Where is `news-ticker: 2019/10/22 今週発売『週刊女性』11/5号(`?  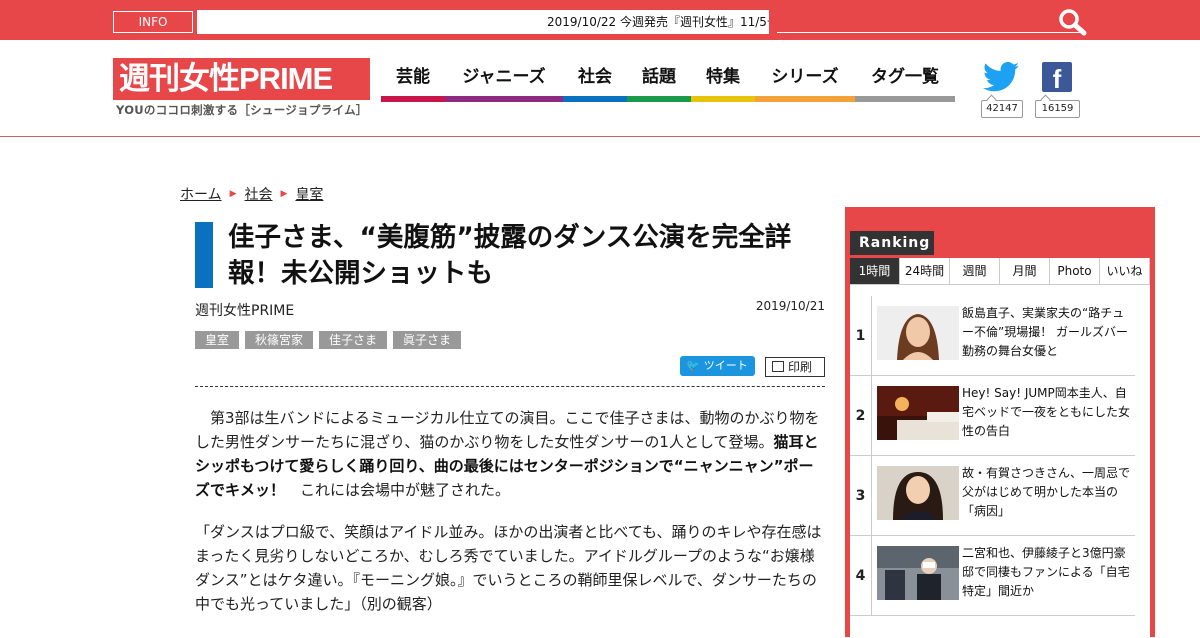 news-ticker: 2019/10/22 今週発売『週刊女性』11/5号( is located at coordinates (483, 22).